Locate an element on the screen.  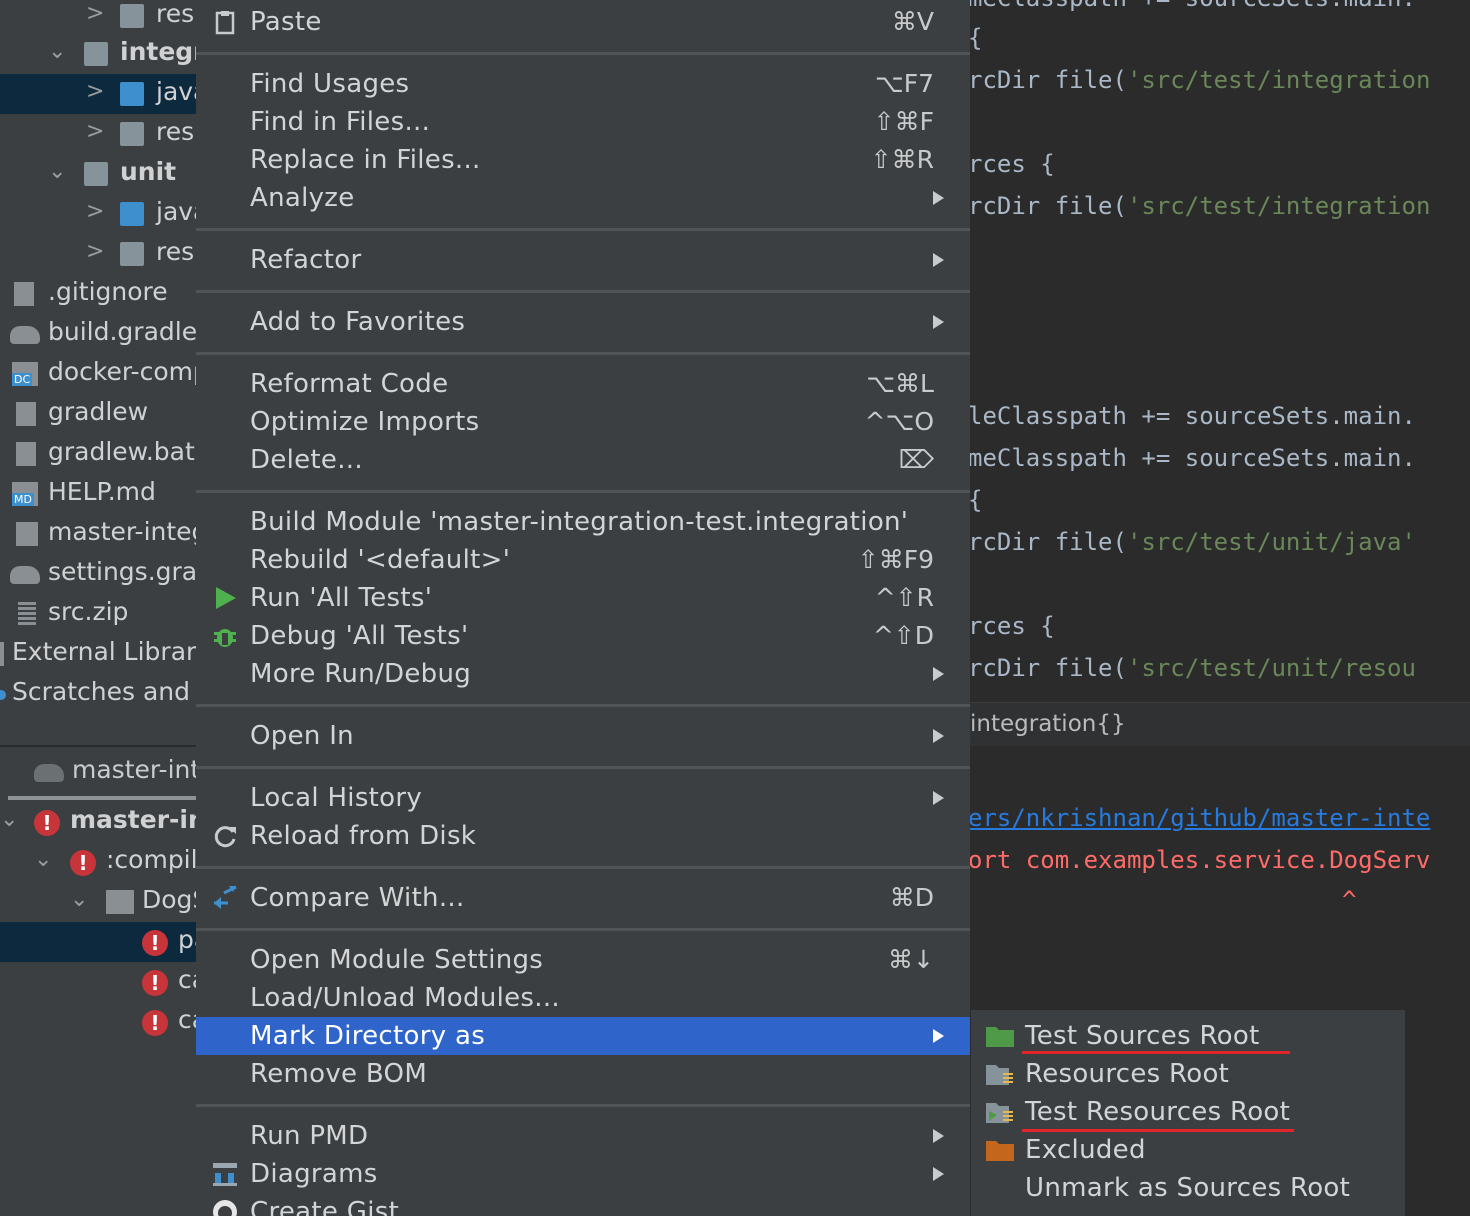
menu-item-local-history: Local History is located at coordinates (583, 798).